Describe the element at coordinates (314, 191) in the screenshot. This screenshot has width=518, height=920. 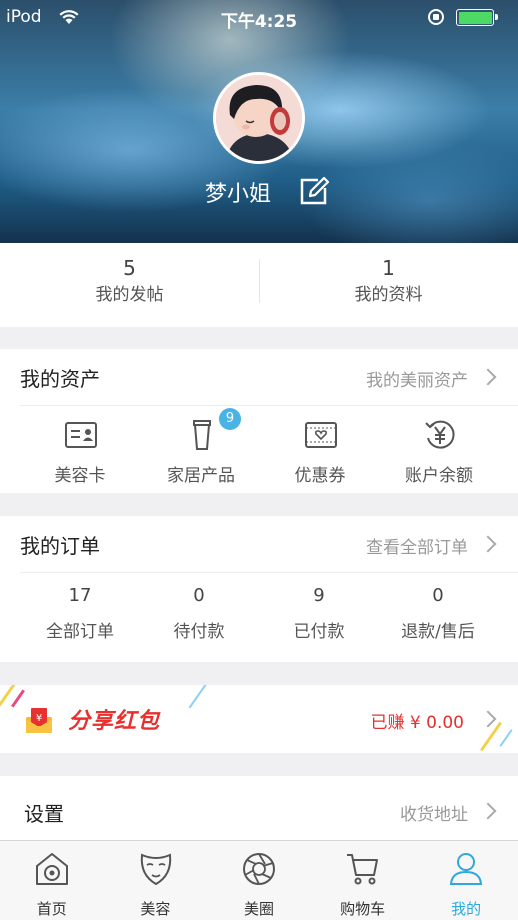
I see `edit-icon` at that location.